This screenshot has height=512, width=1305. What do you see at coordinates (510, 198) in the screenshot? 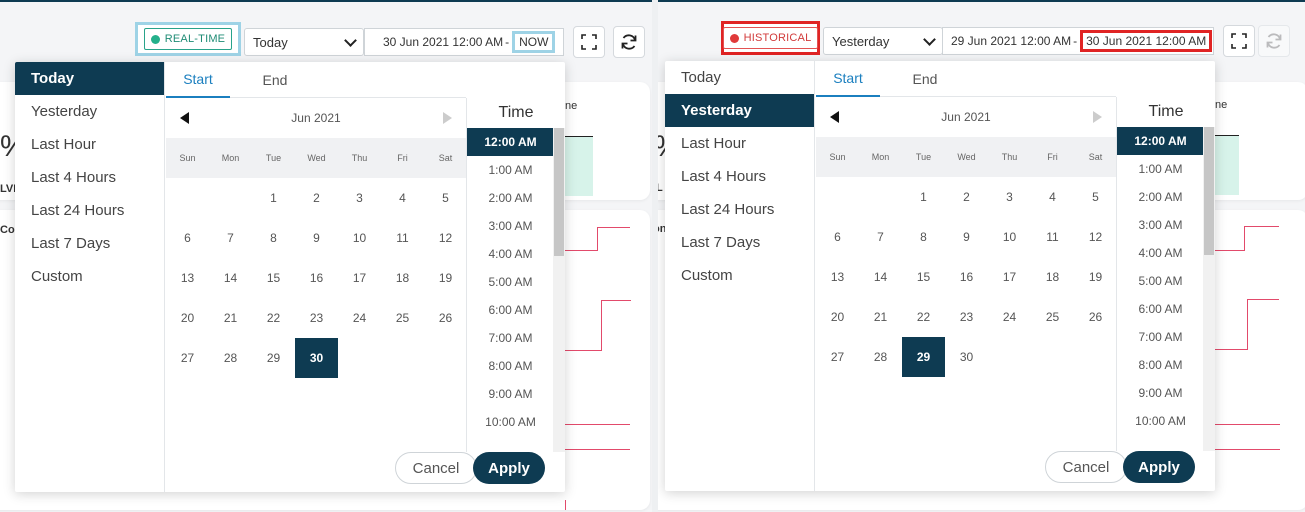
I see `time-slot: 2:00 AM` at bounding box center [510, 198].